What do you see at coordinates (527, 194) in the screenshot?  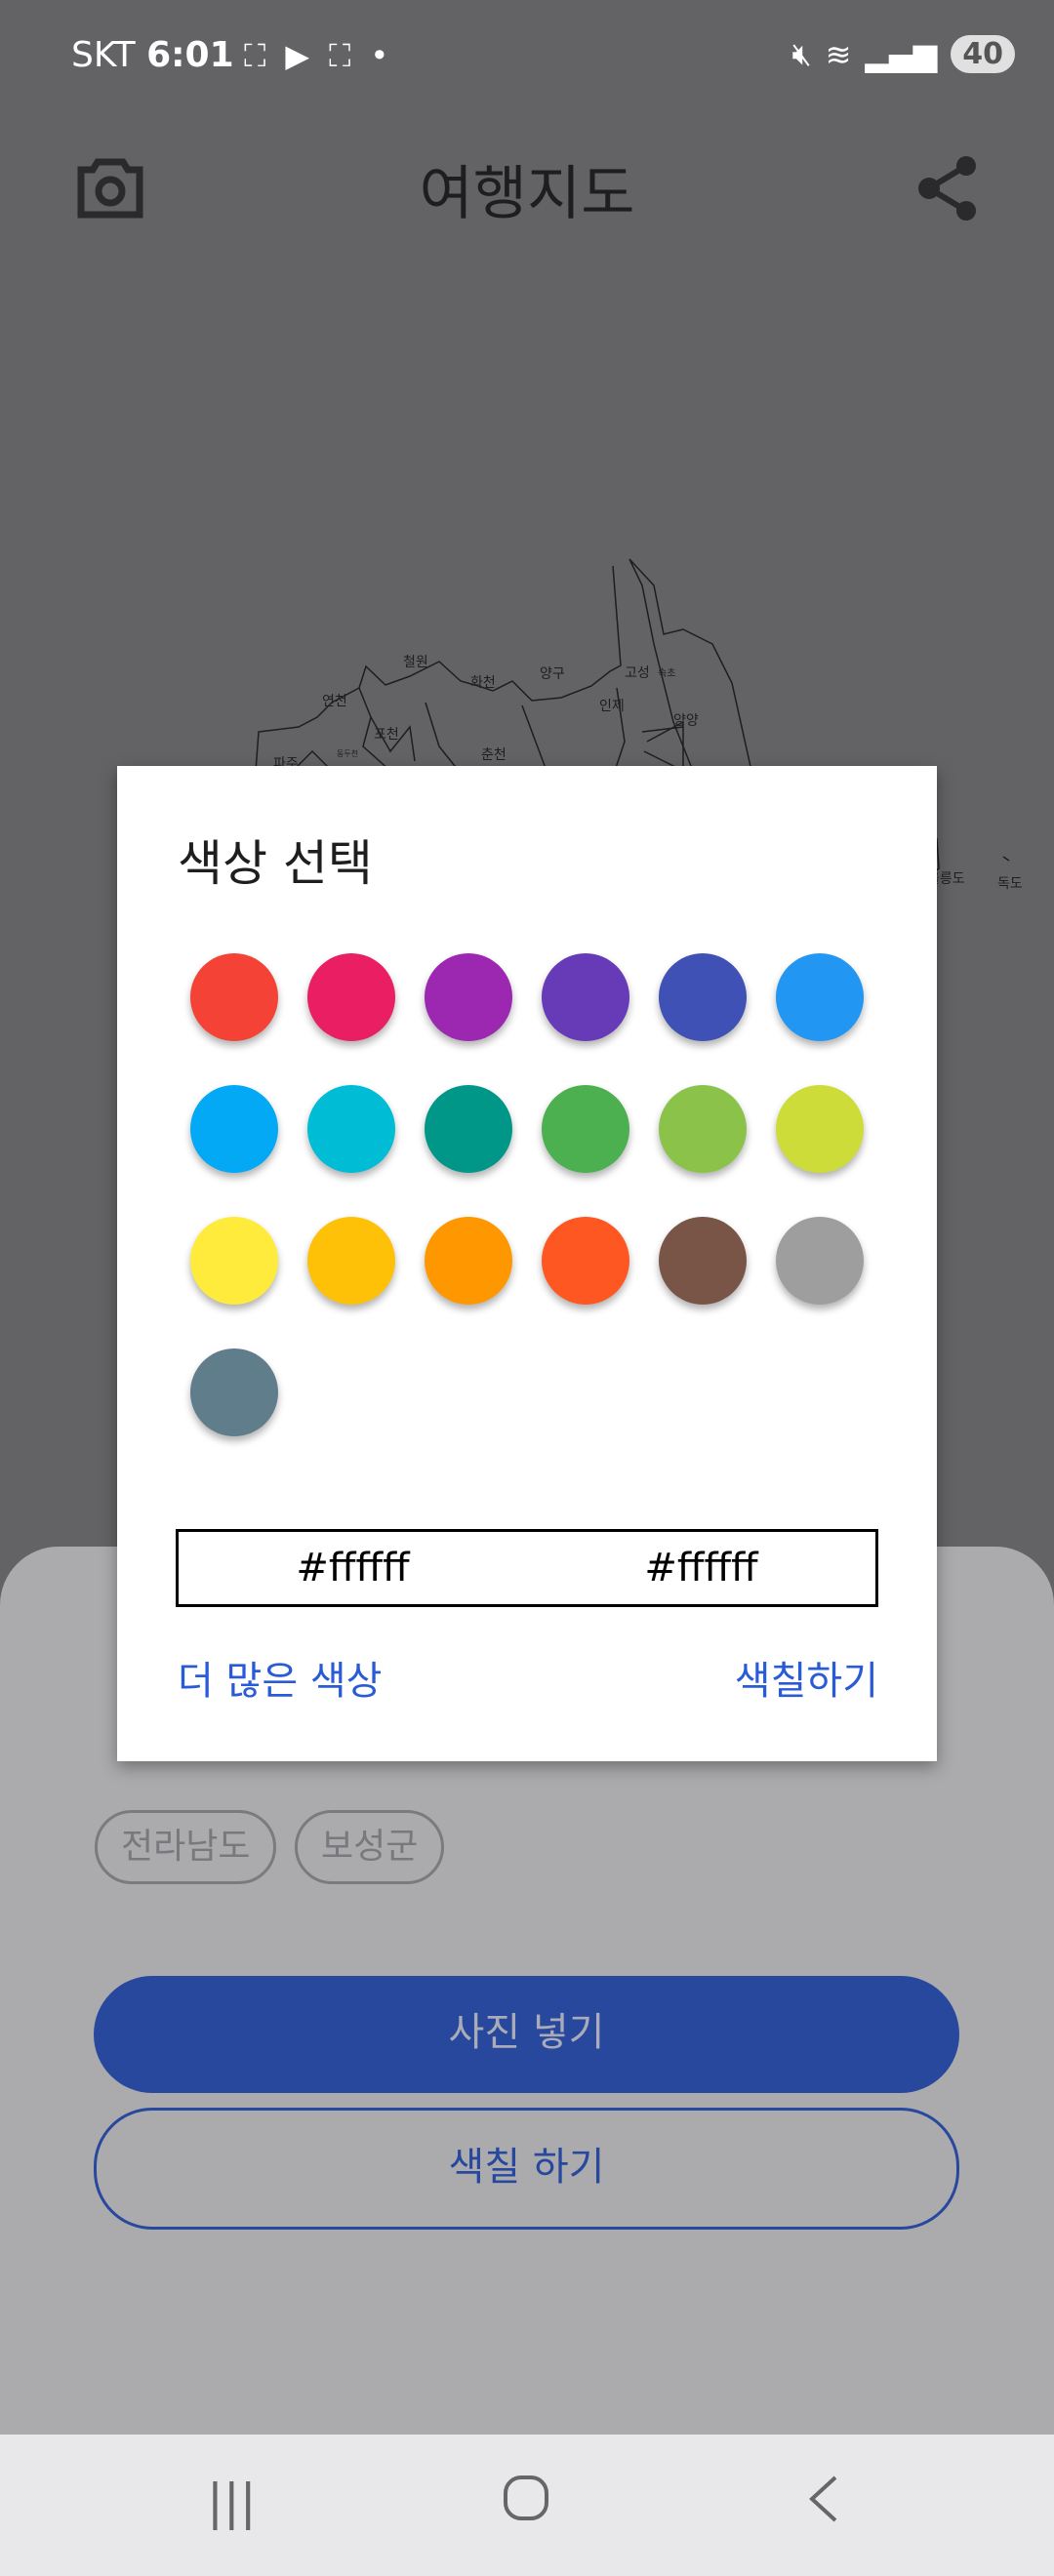 I see `page-title: 여행지도` at bounding box center [527, 194].